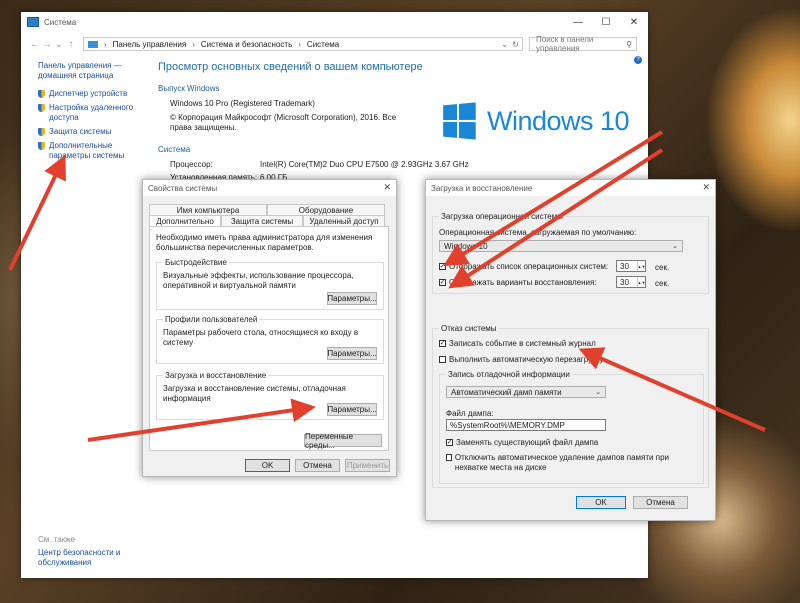 Image resolution: width=800 pixels, height=603 pixels. I want to click on show-os-list-row: ✓ Отображать список операционных систем:, so click(523, 266).